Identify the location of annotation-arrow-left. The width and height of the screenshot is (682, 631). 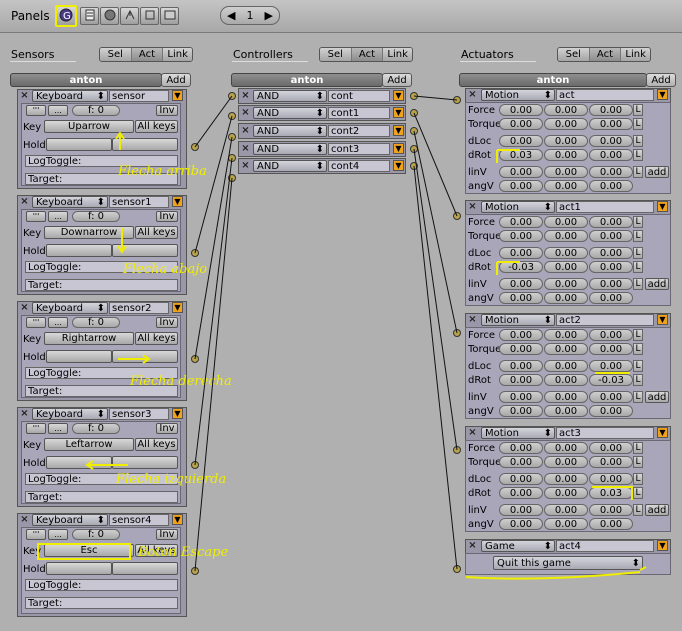
(106, 465).